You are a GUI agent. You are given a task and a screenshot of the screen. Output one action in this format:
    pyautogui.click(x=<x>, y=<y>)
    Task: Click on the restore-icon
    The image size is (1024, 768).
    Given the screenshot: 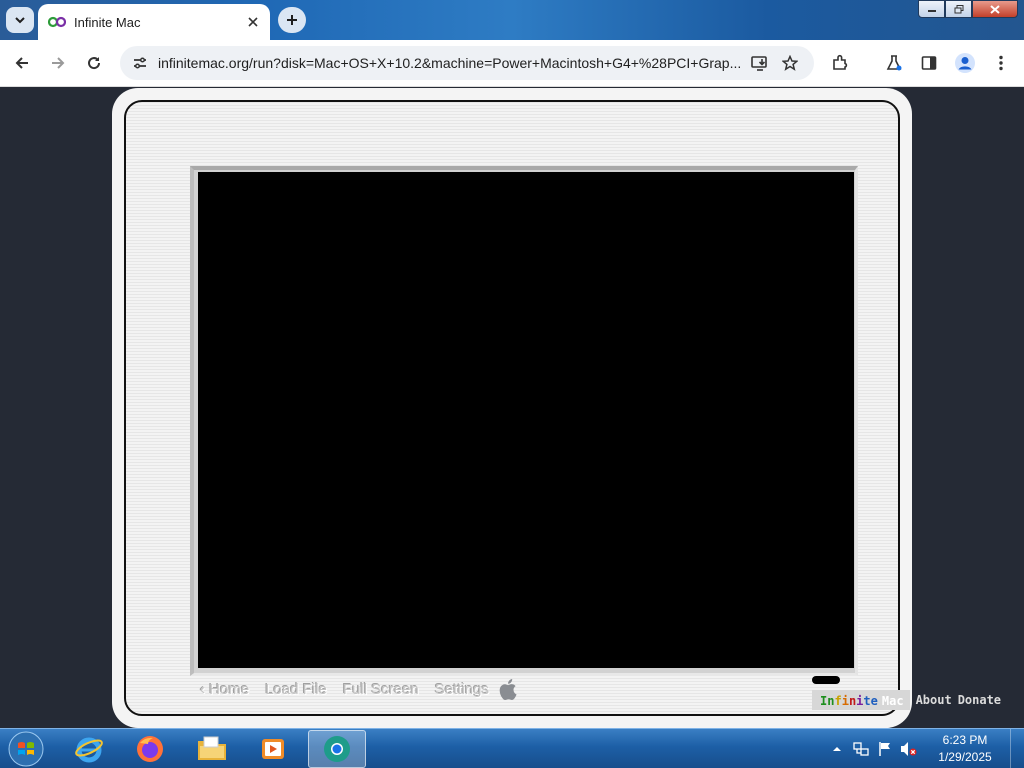 What is the action you would take?
    pyautogui.click(x=958, y=8)
    